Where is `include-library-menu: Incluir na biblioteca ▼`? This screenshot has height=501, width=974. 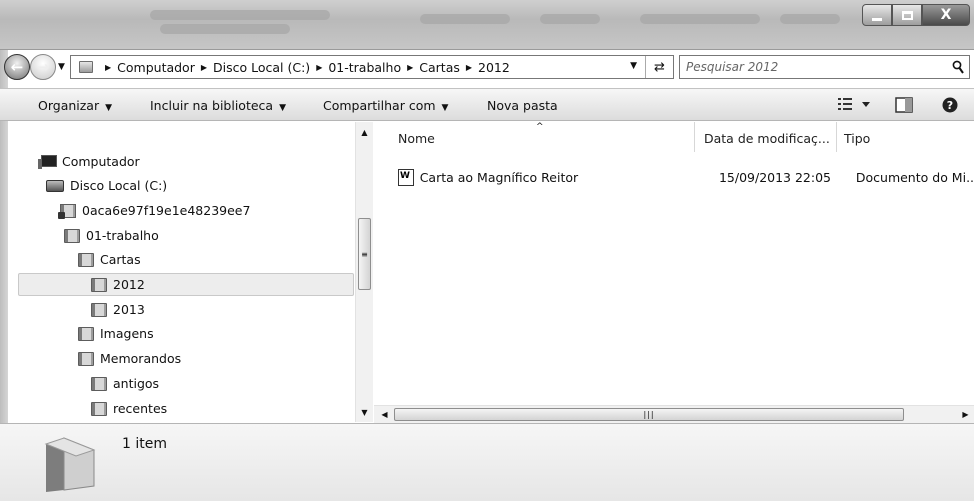 include-library-menu: Incluir na biblioteca ▼ is located at coordinates (218, 105).